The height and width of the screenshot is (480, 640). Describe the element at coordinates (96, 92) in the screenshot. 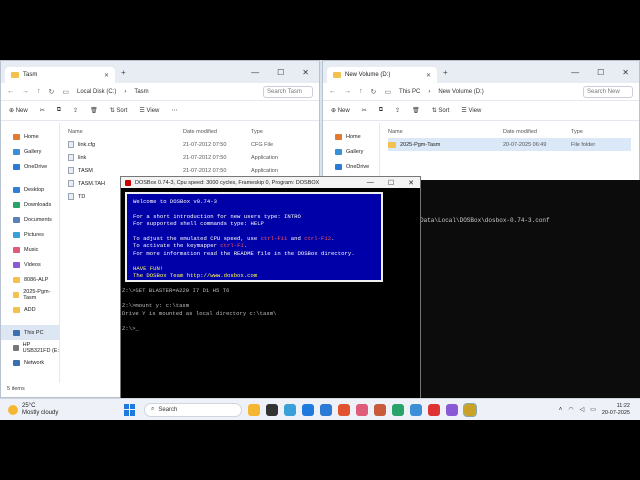

I see `crumb-local-disk: Local Disk (C:)` at that location.